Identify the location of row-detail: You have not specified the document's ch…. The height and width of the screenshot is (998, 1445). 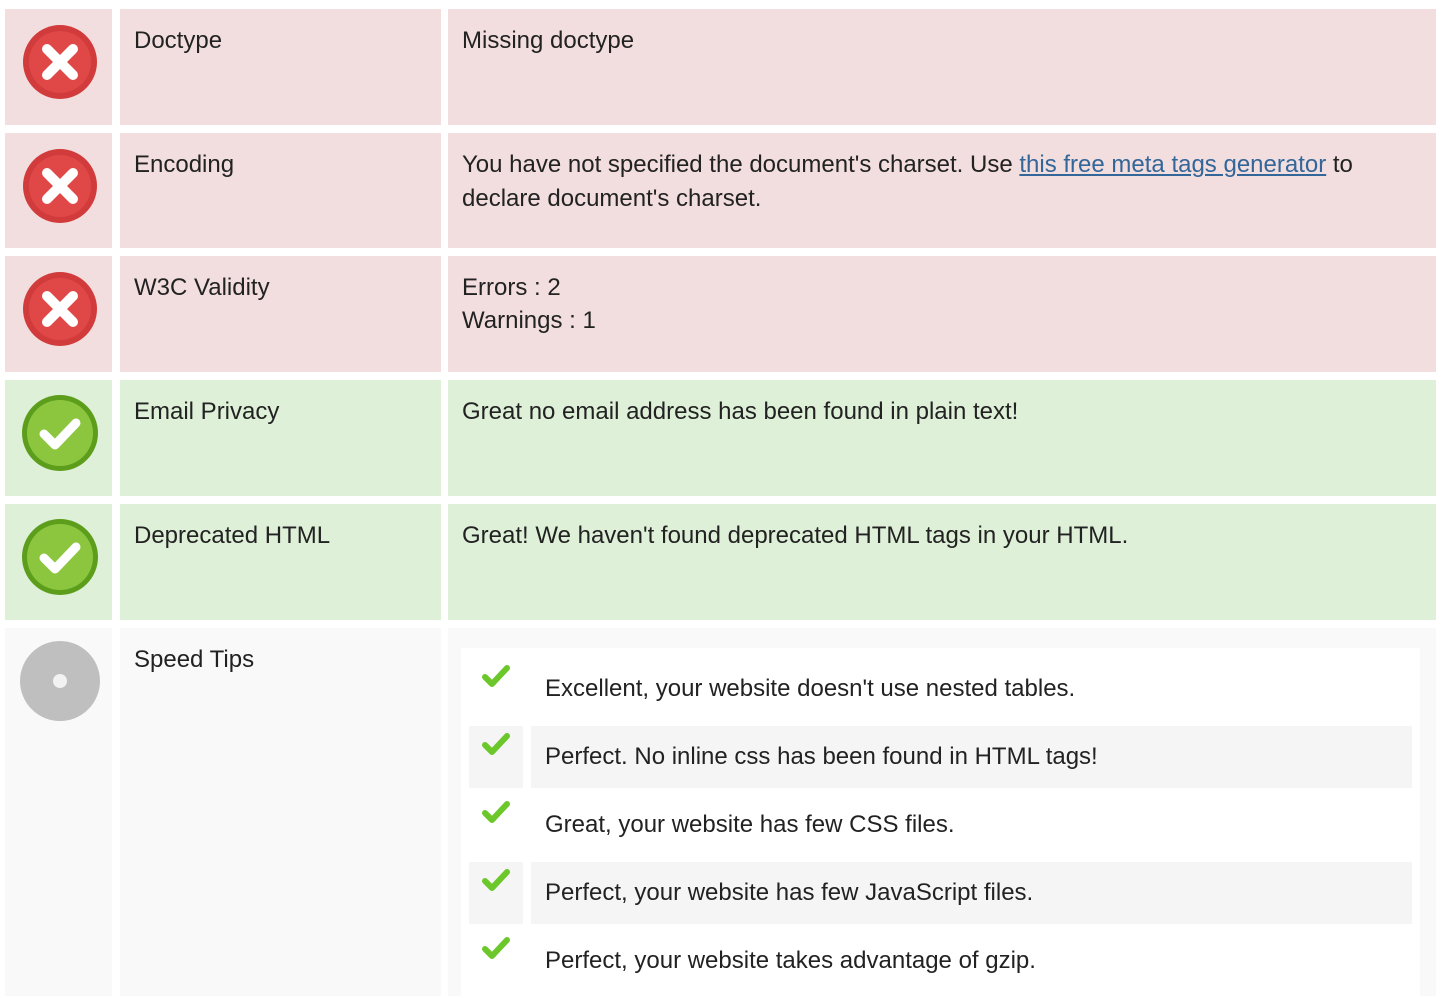
(942, 190).